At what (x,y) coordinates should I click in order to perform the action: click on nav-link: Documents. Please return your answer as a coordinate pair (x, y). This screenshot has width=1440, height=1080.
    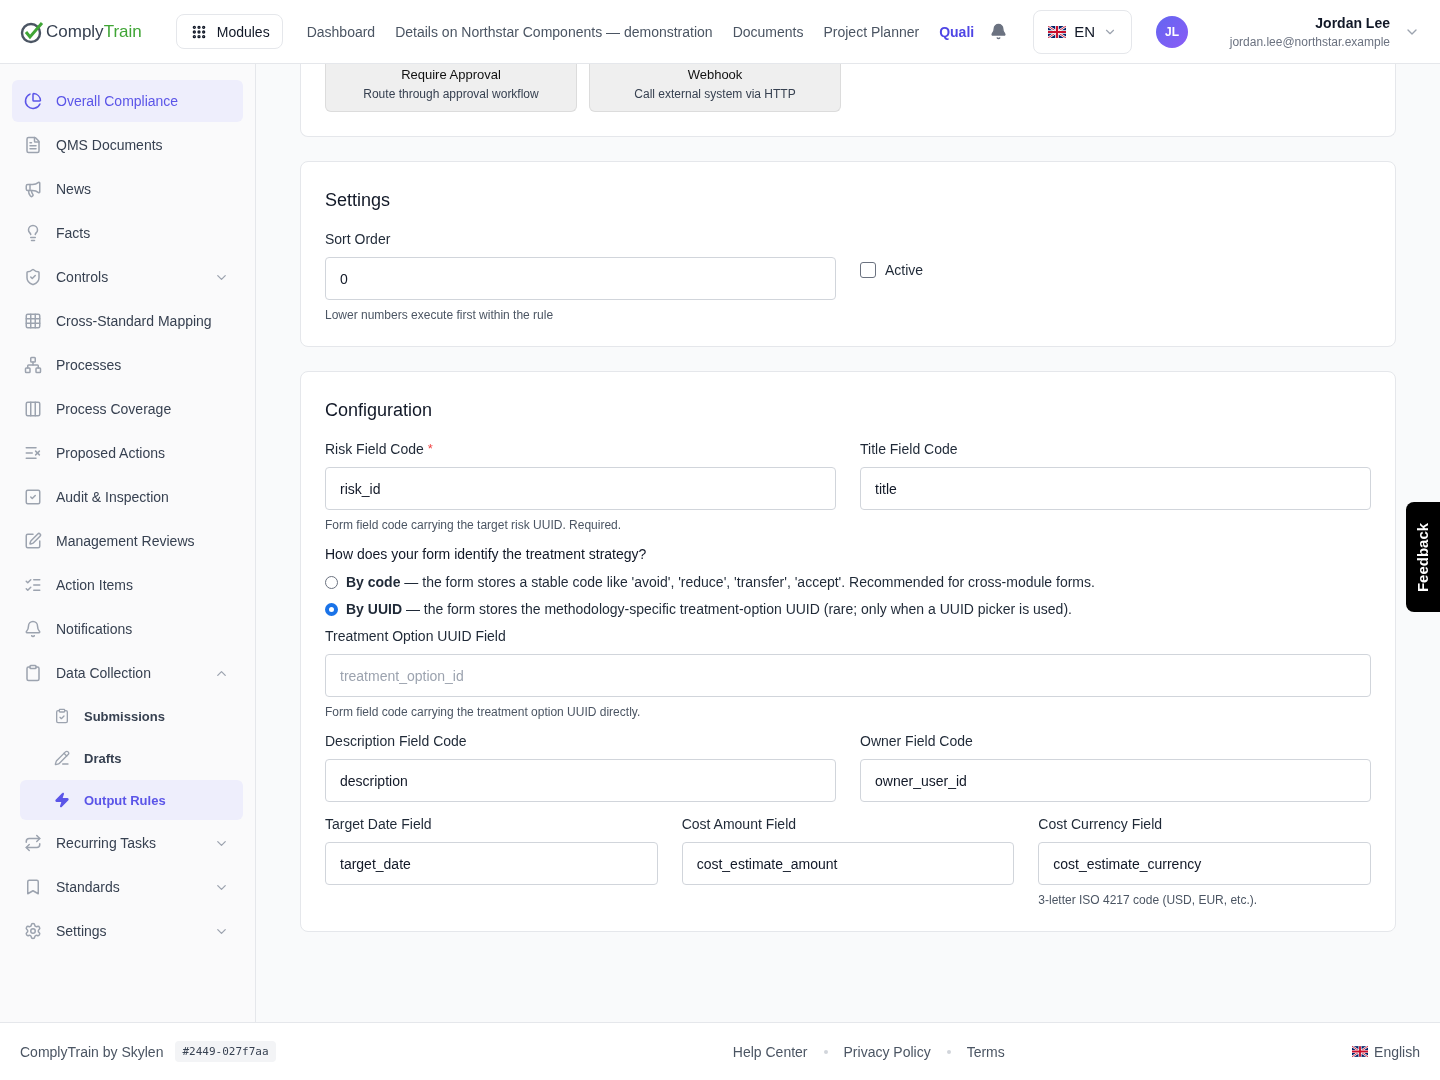
    Looking at the image, I should click on (768, 31).